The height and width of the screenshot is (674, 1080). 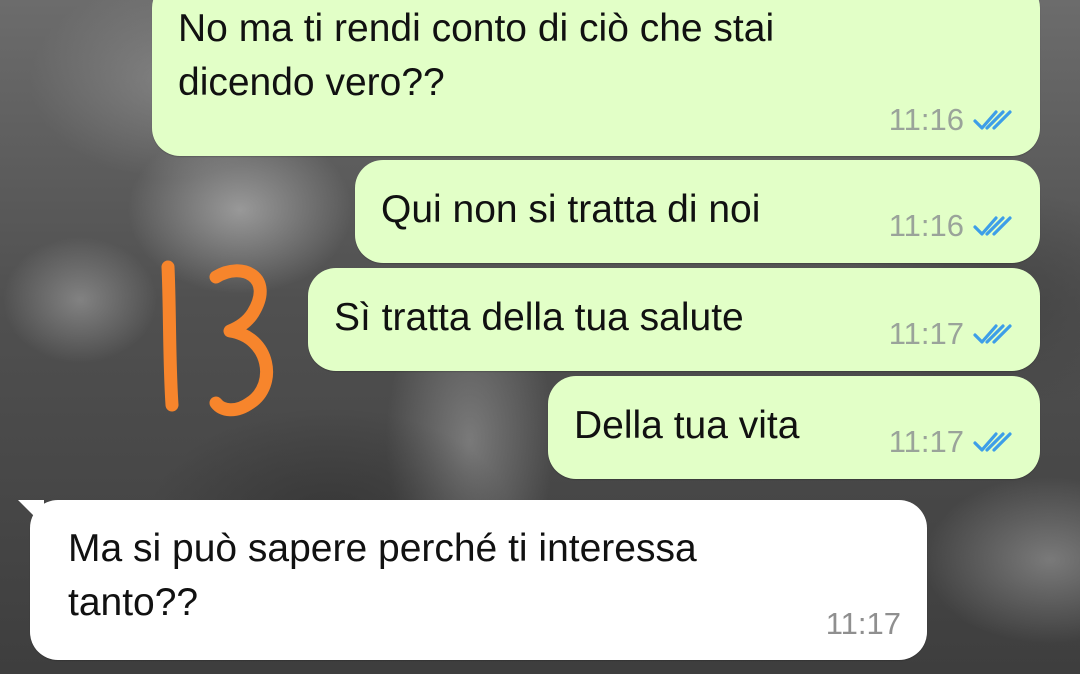 What do you see at coordinates (217, 338) in the screenshot?
I see `handwritten-13-annotation` at bounding box center [217, 338].